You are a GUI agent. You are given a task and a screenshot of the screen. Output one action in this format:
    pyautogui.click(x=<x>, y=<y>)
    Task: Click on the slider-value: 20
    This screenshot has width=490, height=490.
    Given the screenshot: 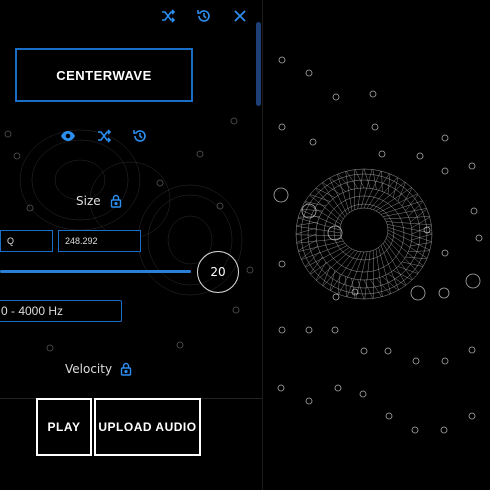 What is the action you would take?
    pyautogui.click(x=218, y=272)
    